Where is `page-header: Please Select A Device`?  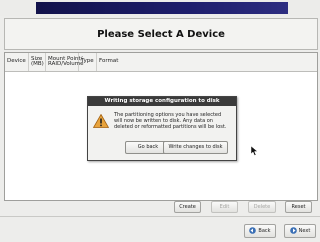 page-header: Please Select A Device is located at coordinates (161, 34).